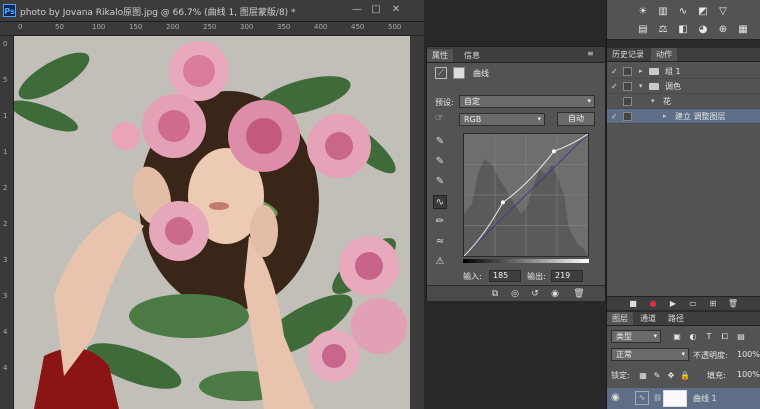 The width and height of the screenshot is (760, 409). I want to click on exposure-icon: ◩, so click(703, 12).